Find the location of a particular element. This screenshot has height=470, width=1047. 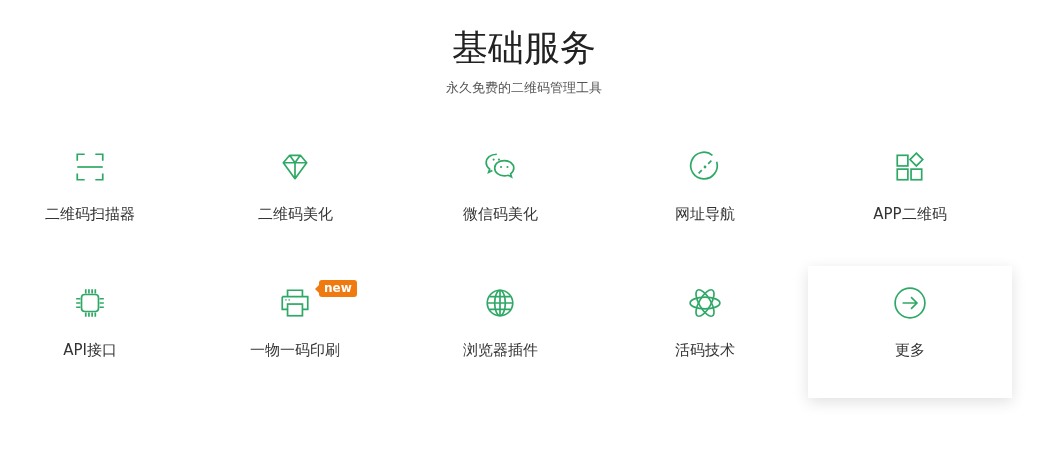

arrow-circle-icon is located at coordinates (910, 303).